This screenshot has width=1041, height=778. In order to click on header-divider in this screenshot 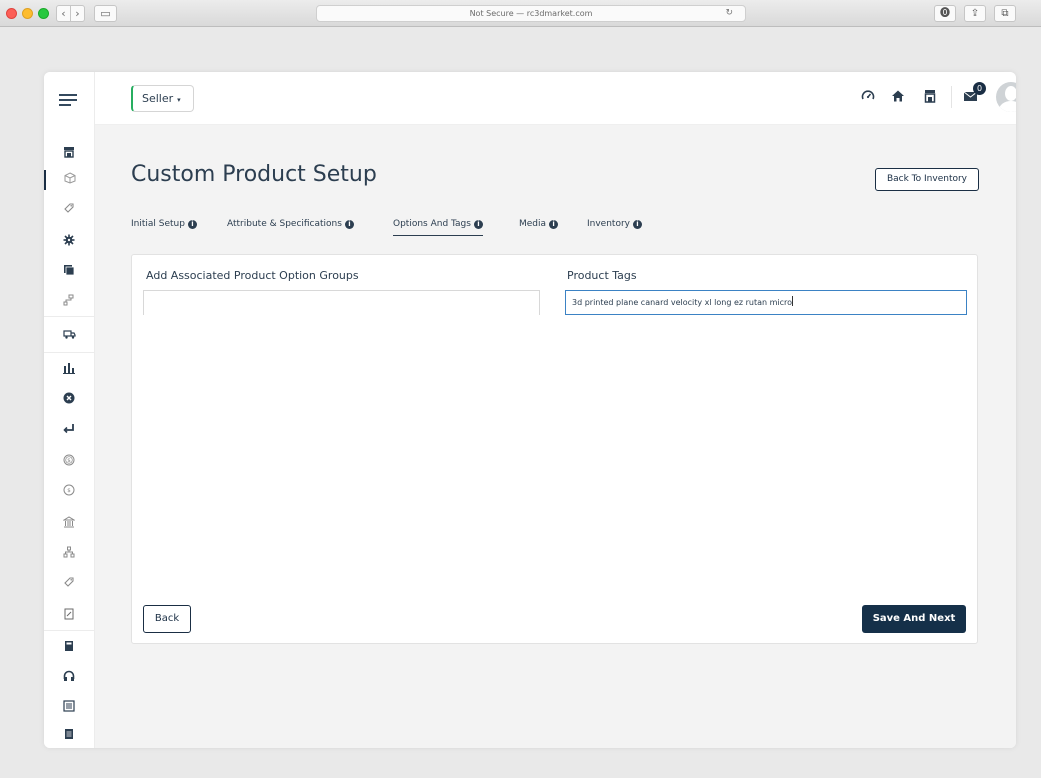, I will do `click(951, 97)`.